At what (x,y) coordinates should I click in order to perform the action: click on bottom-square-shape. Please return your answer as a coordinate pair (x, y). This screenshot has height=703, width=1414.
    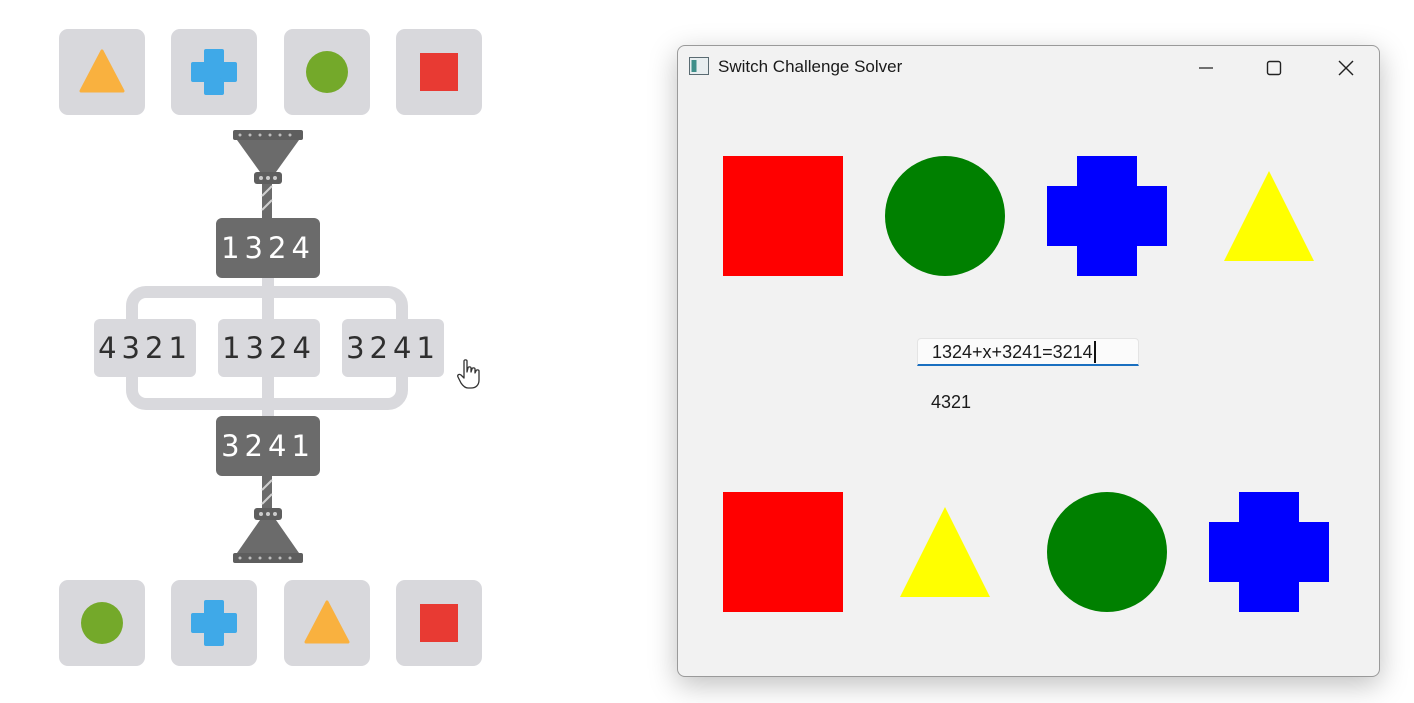
    Looking at the image, I should click on (783, 552).